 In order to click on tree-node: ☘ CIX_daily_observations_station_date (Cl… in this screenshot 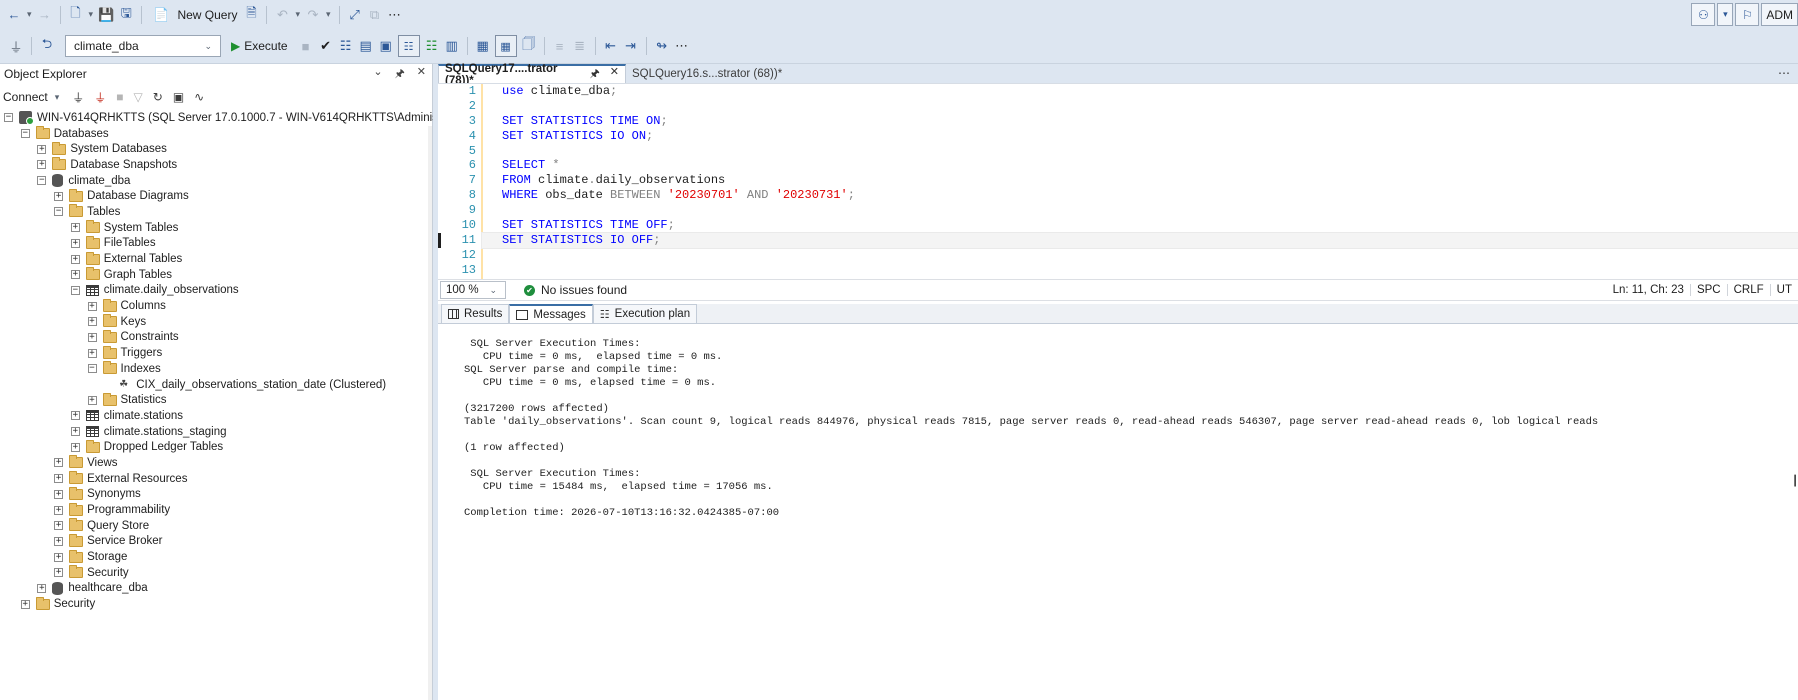, I will do `click(216, 385)`.